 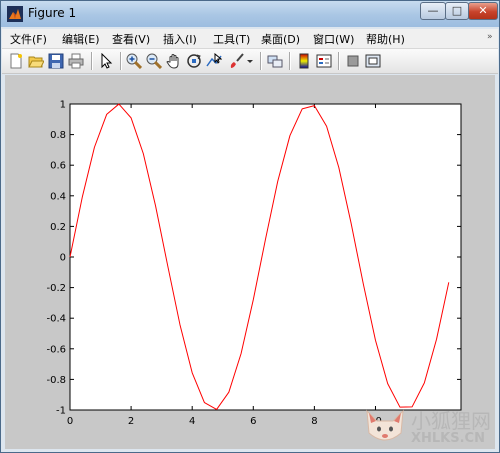 I want to click on y-tick-label: -1, so click(x=61, y=411).